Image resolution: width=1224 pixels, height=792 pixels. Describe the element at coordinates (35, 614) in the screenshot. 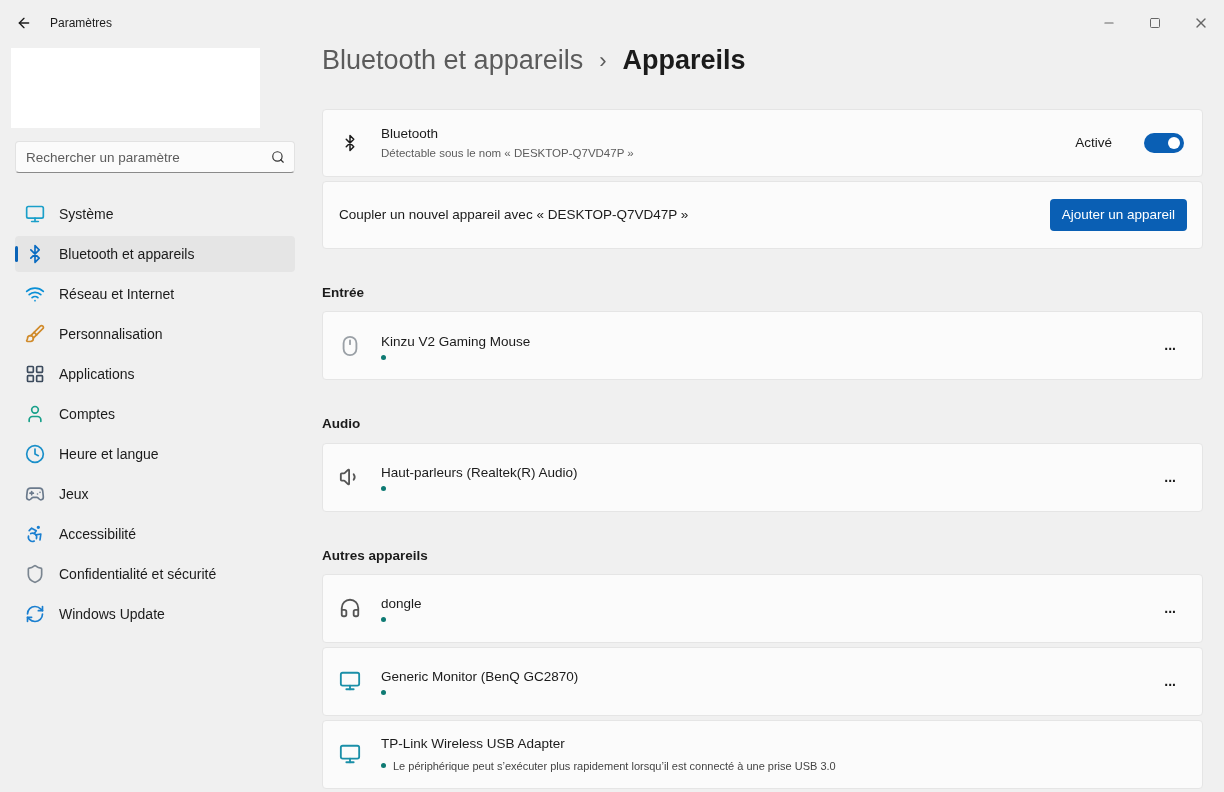

I see `refresh-icon` at that location.